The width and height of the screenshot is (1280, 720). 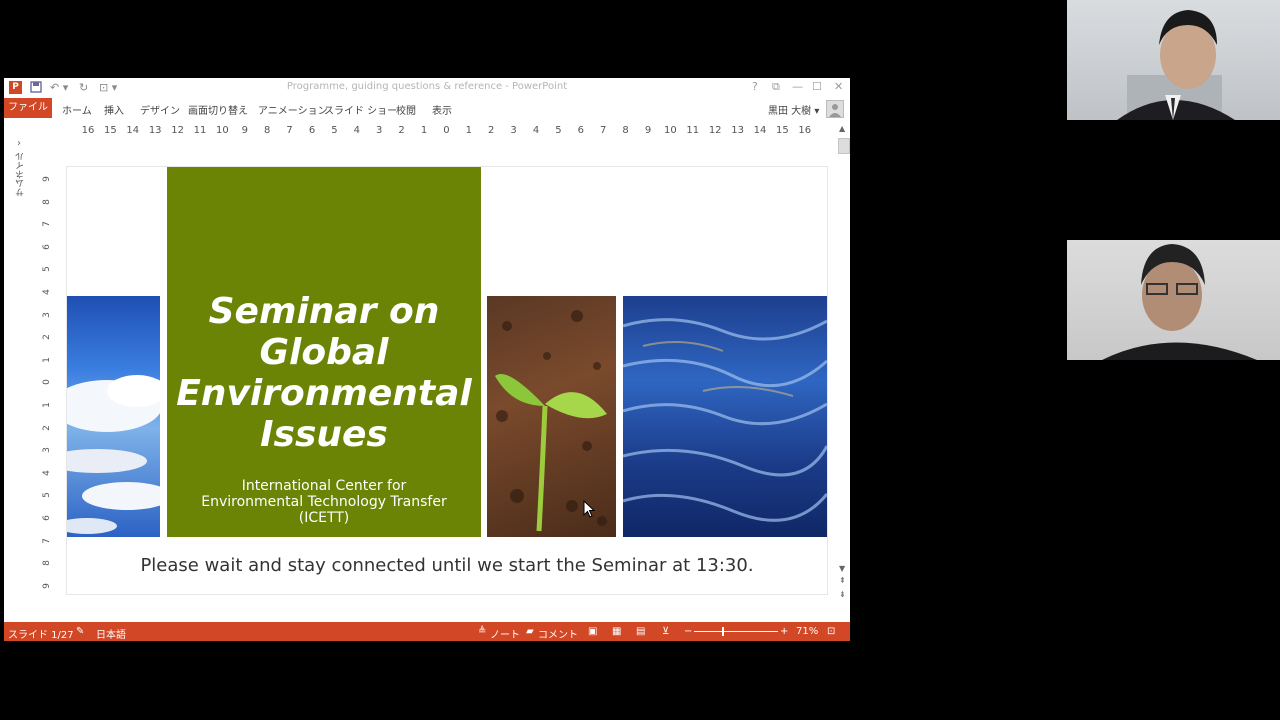 What do you see at coordinates (324, 518) in the screenshot?
I see `subtitle-line-3: (ICETT)` at bounding box center [324, 518].